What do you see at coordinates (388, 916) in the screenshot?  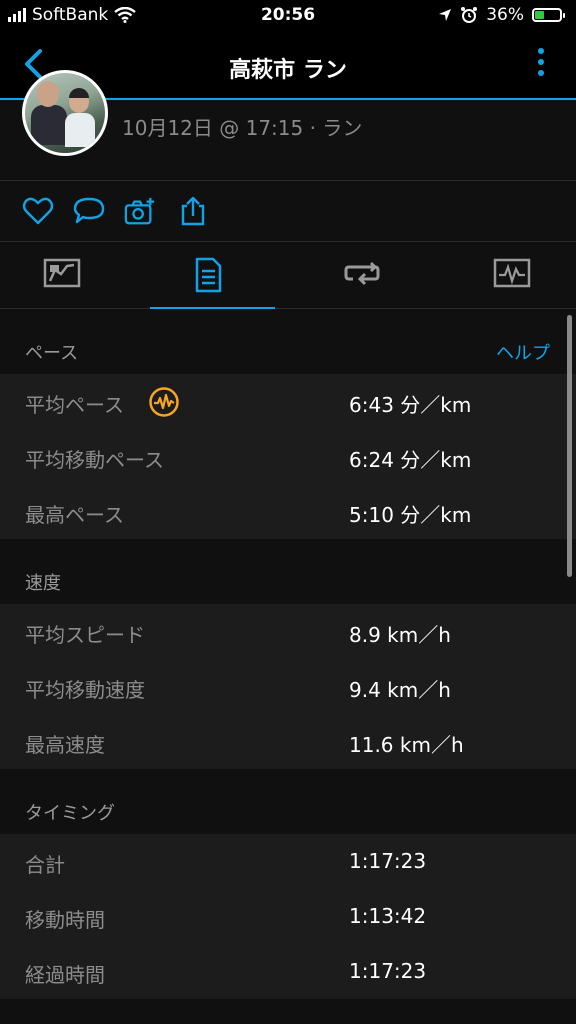 I see `stat-value: 1:13:42` at bounding box center [388, 916].